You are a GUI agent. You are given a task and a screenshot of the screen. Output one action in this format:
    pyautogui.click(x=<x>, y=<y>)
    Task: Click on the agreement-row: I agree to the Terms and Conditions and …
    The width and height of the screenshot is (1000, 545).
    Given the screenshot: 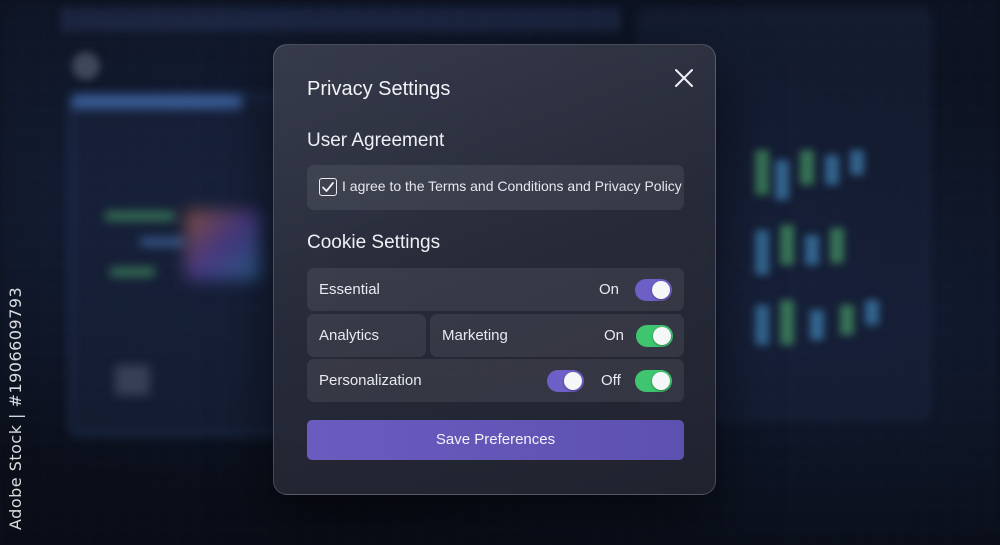 What is the action you would take?
    pyautogui.click(x=495, y=187)
    